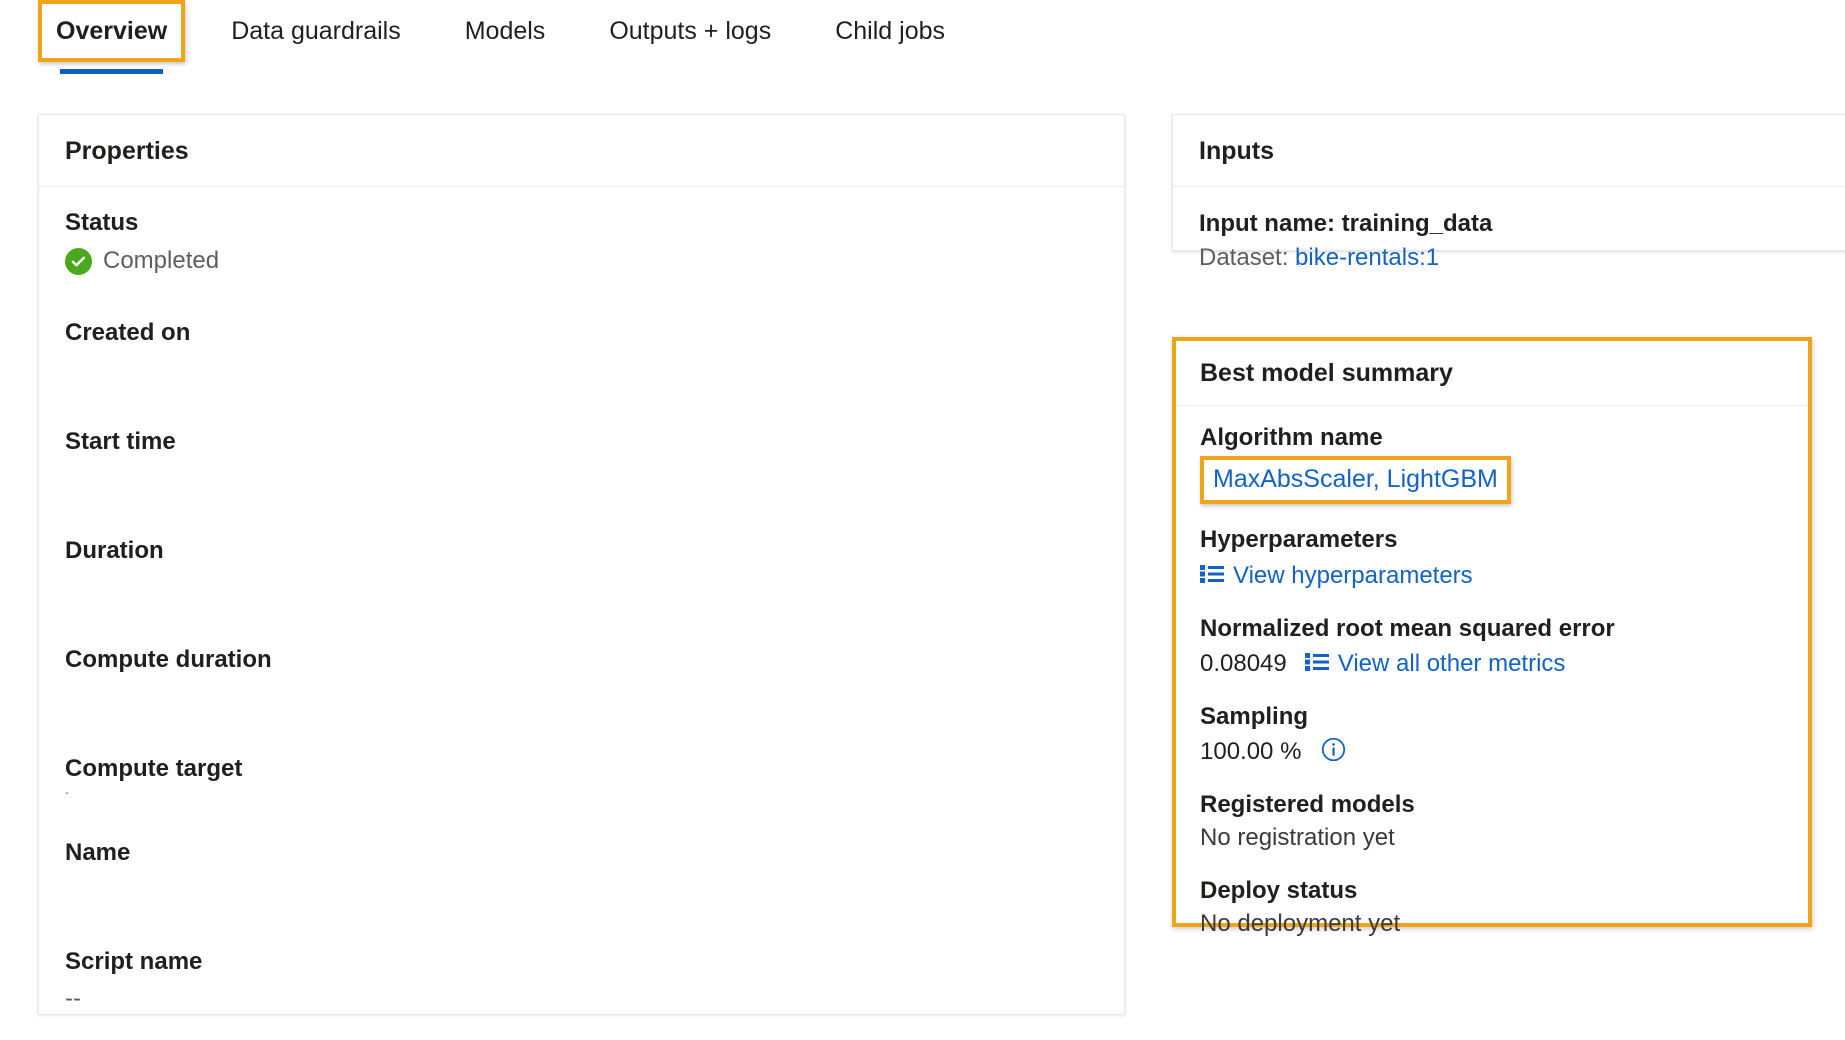  Describe the element at coordinates (581, 679) in the screenshot. I see `property-row-compute-duration: Compute duration` at that location.